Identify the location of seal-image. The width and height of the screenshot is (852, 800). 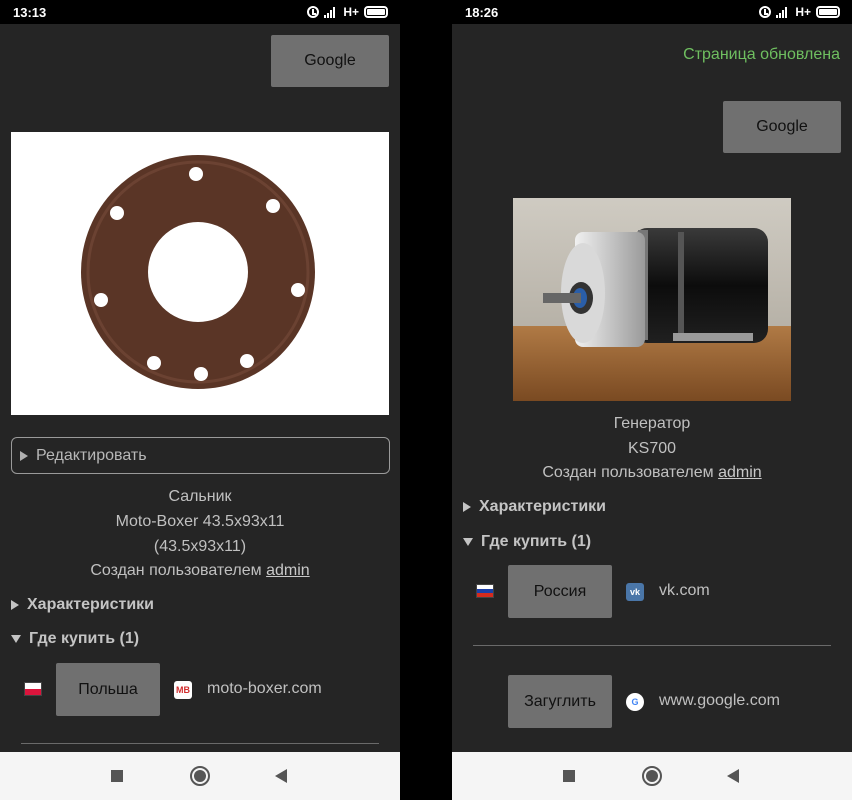
(198, 272).